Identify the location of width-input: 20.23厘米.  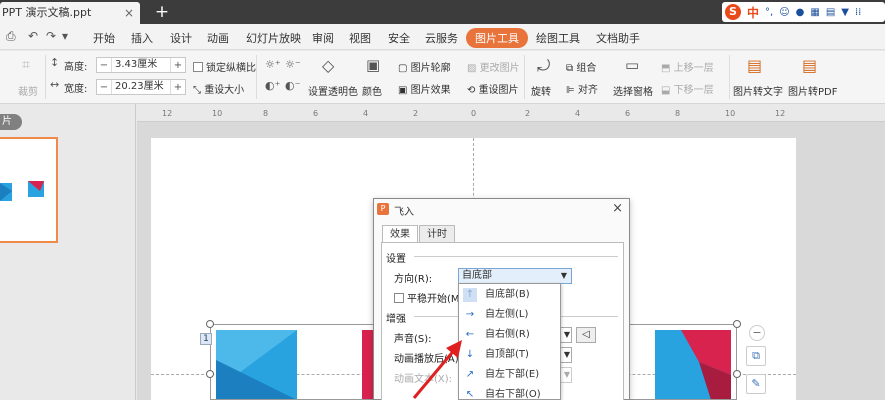
(141, 87).